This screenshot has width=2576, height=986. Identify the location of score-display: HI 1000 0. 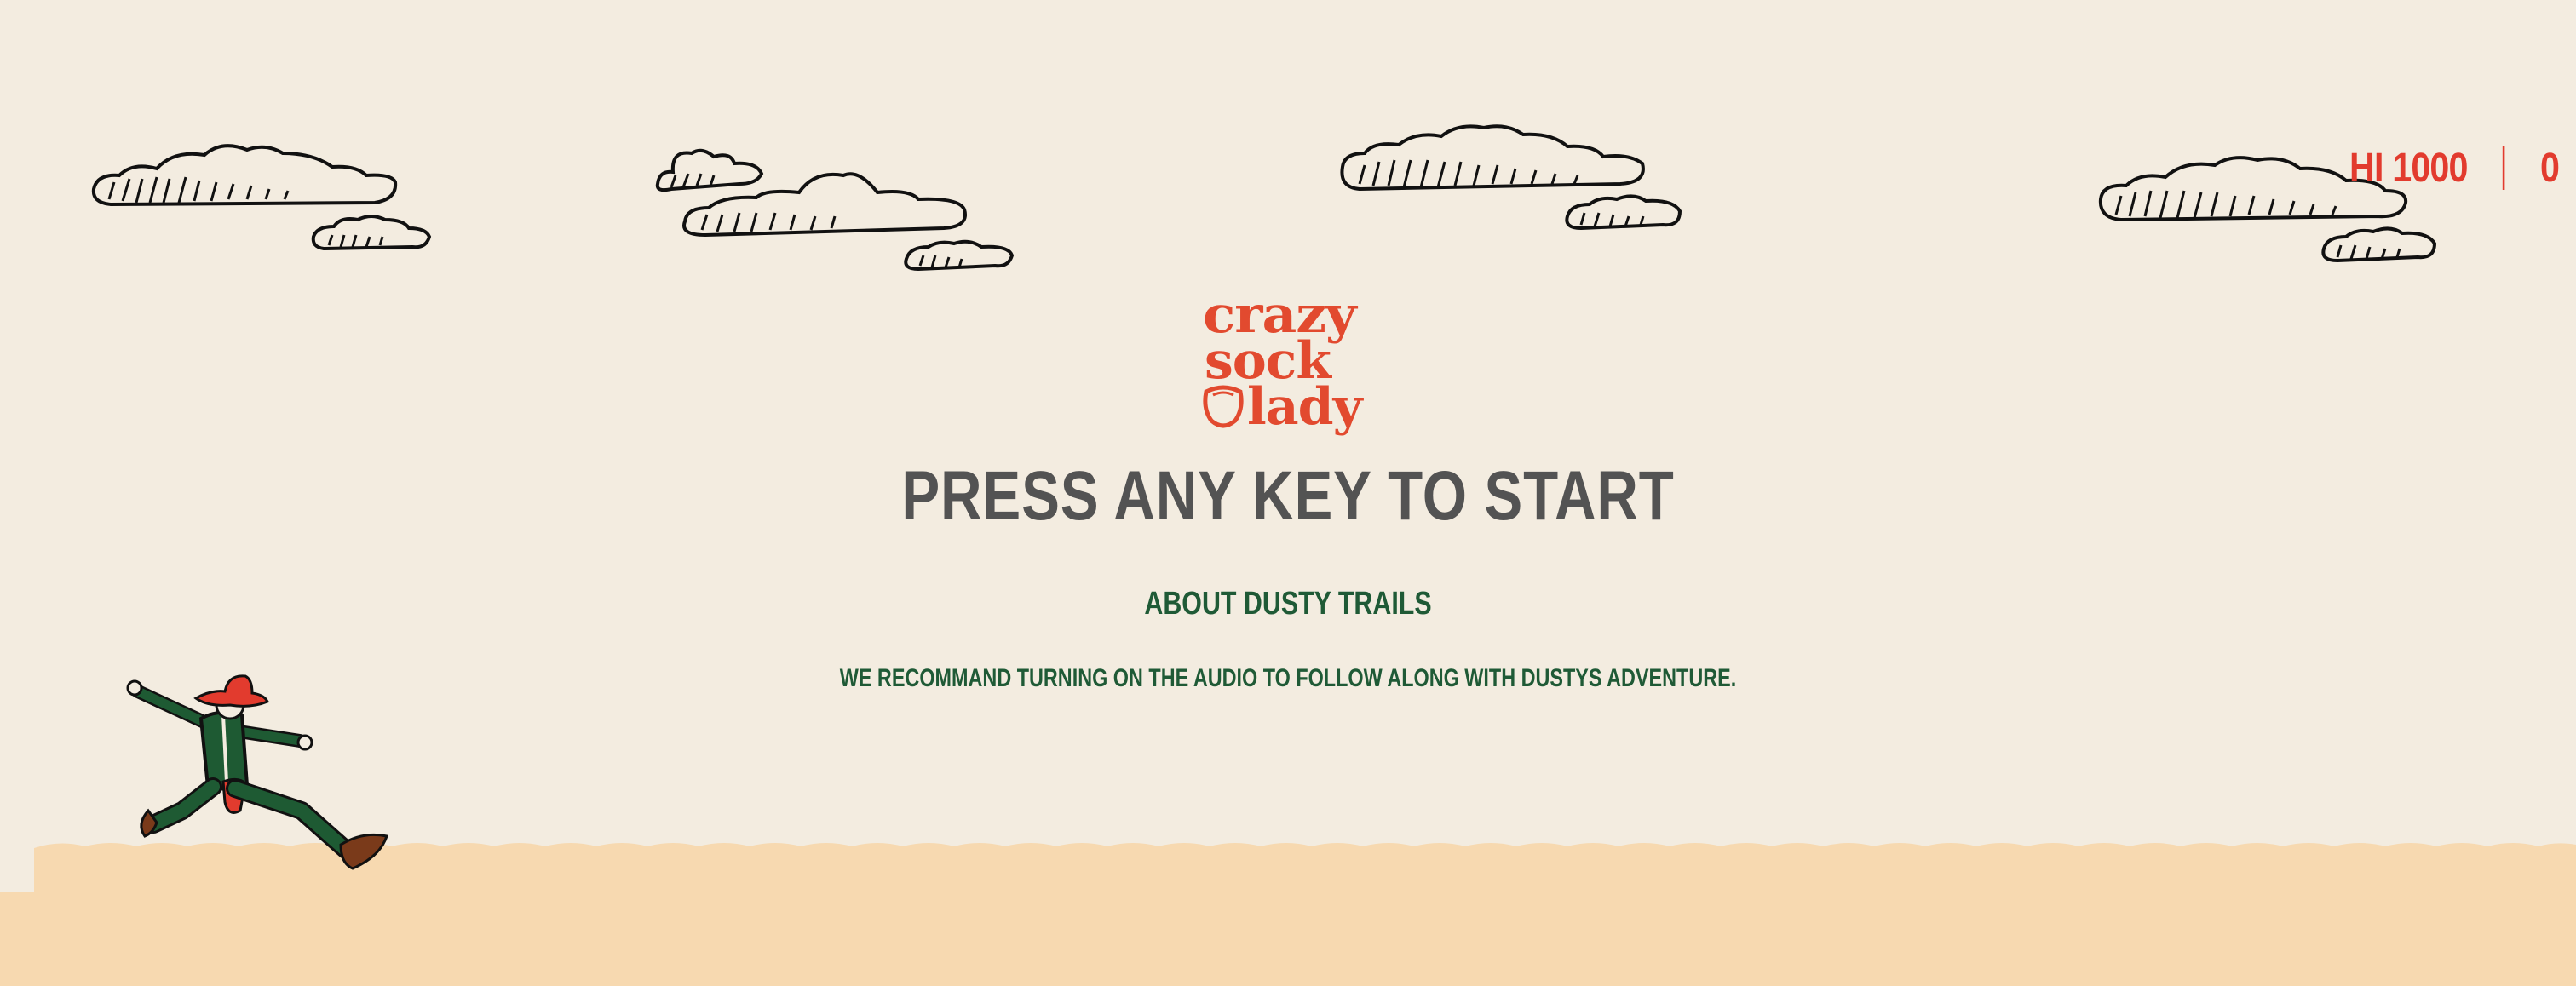
(2454, 167).